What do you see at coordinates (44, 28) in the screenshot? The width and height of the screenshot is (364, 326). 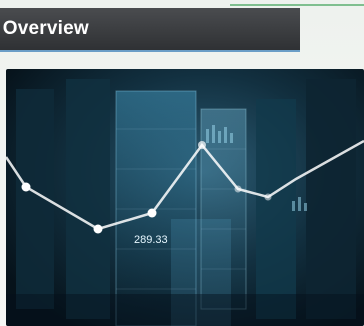 I see `page-title: et Overview` at bounding box center [44, 28].